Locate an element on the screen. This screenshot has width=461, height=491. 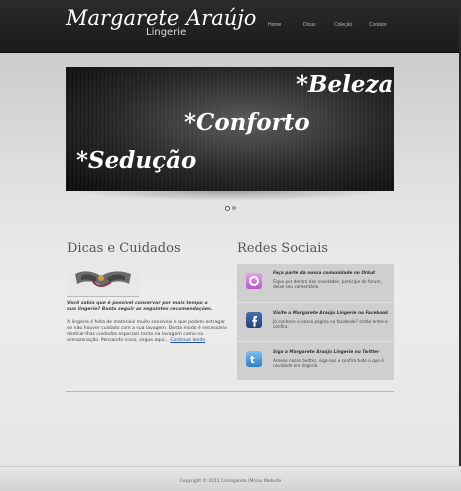
svg-text: t is located at coordinates (252, 360).